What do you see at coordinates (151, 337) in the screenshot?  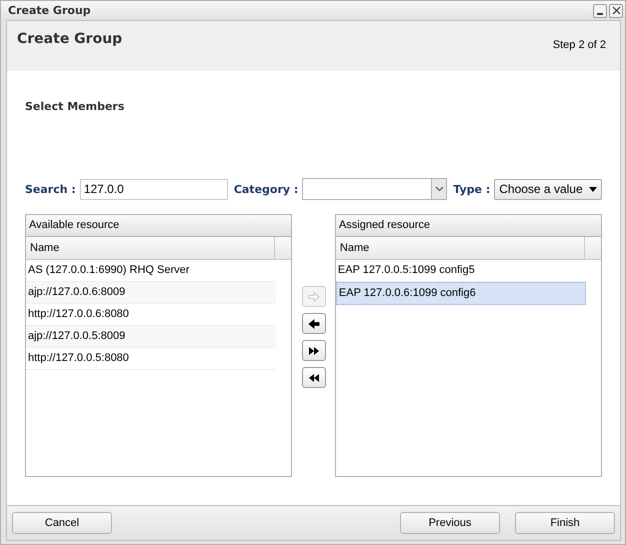 I see `list-row: ajp://127.0.0.5:8009` at bounding box center [151, 337].